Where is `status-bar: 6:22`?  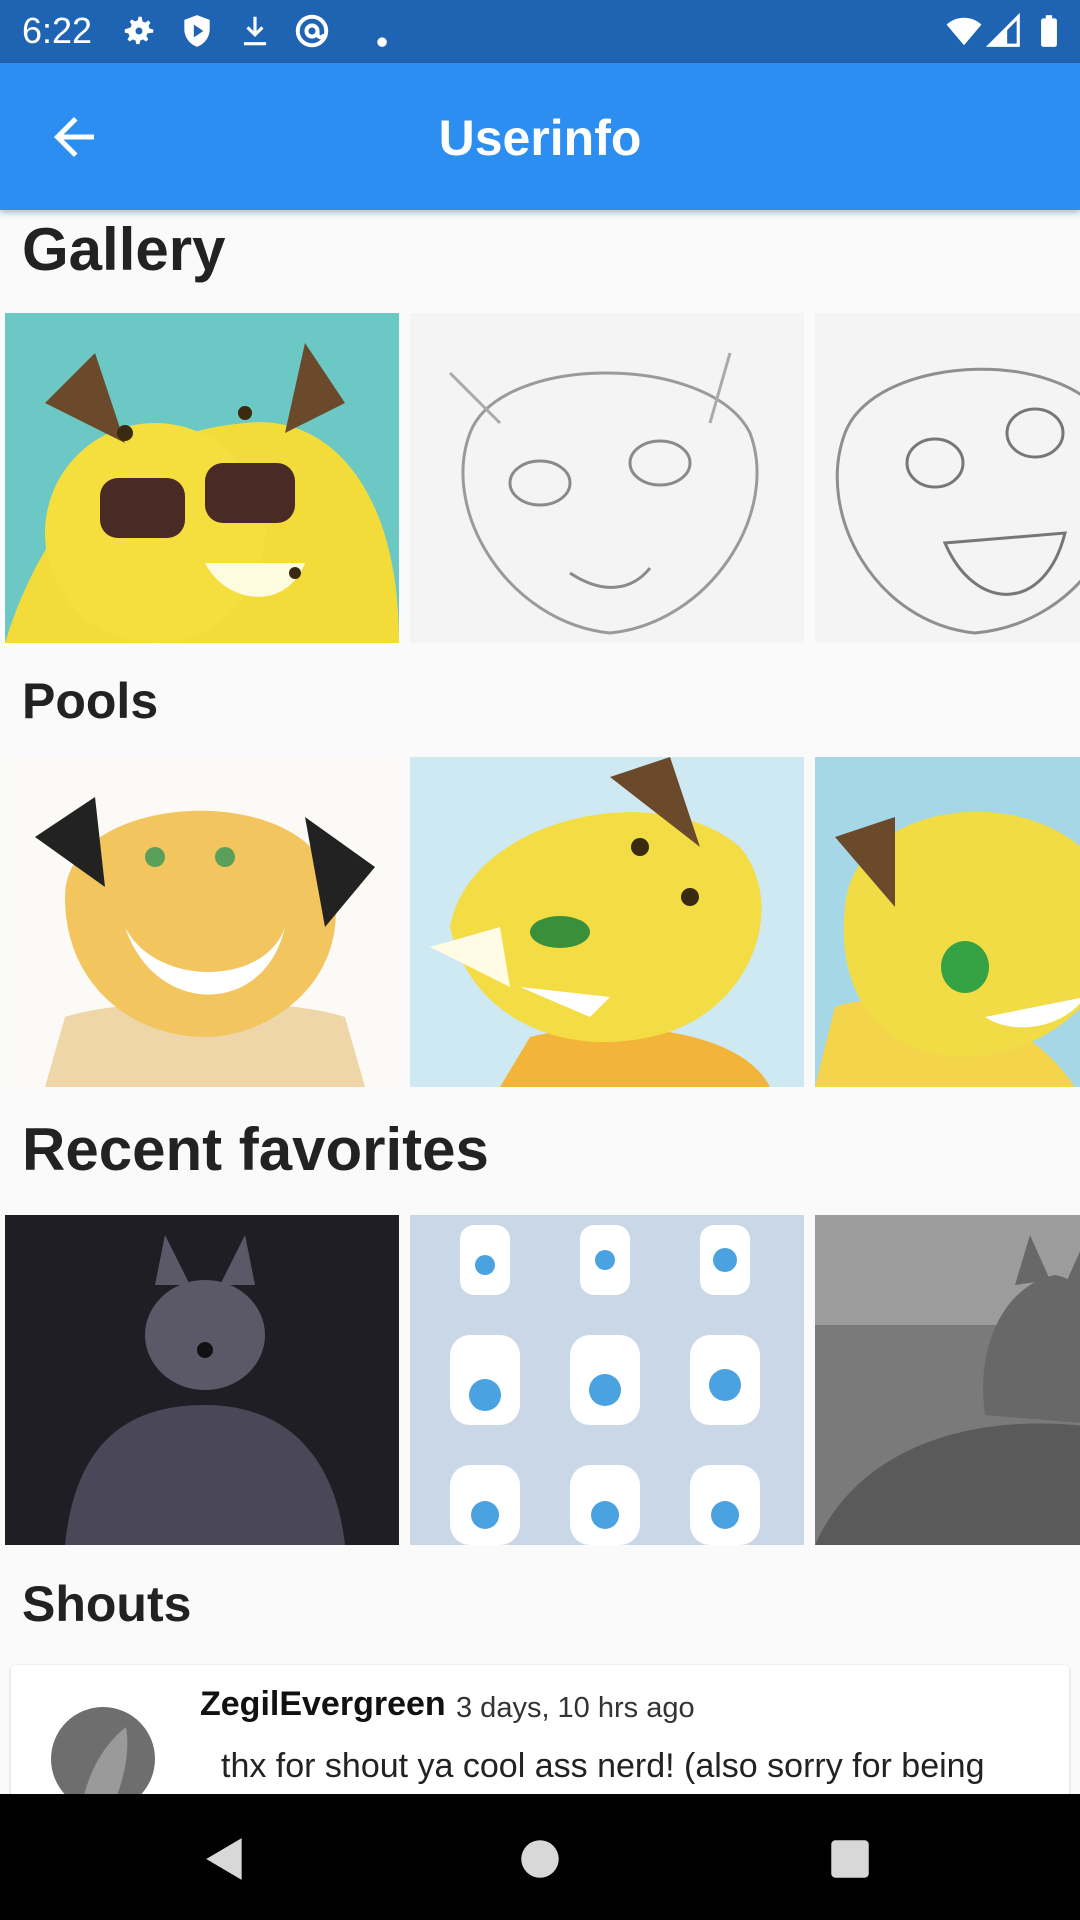 status-bar: 6:22 is located at coordinates (540, 31).